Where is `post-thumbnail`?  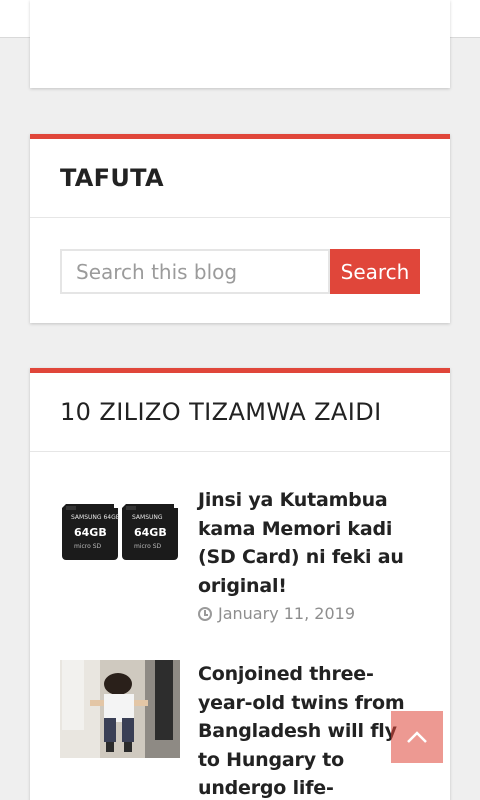 post-thumbnail is located at coordinates (120, 709).